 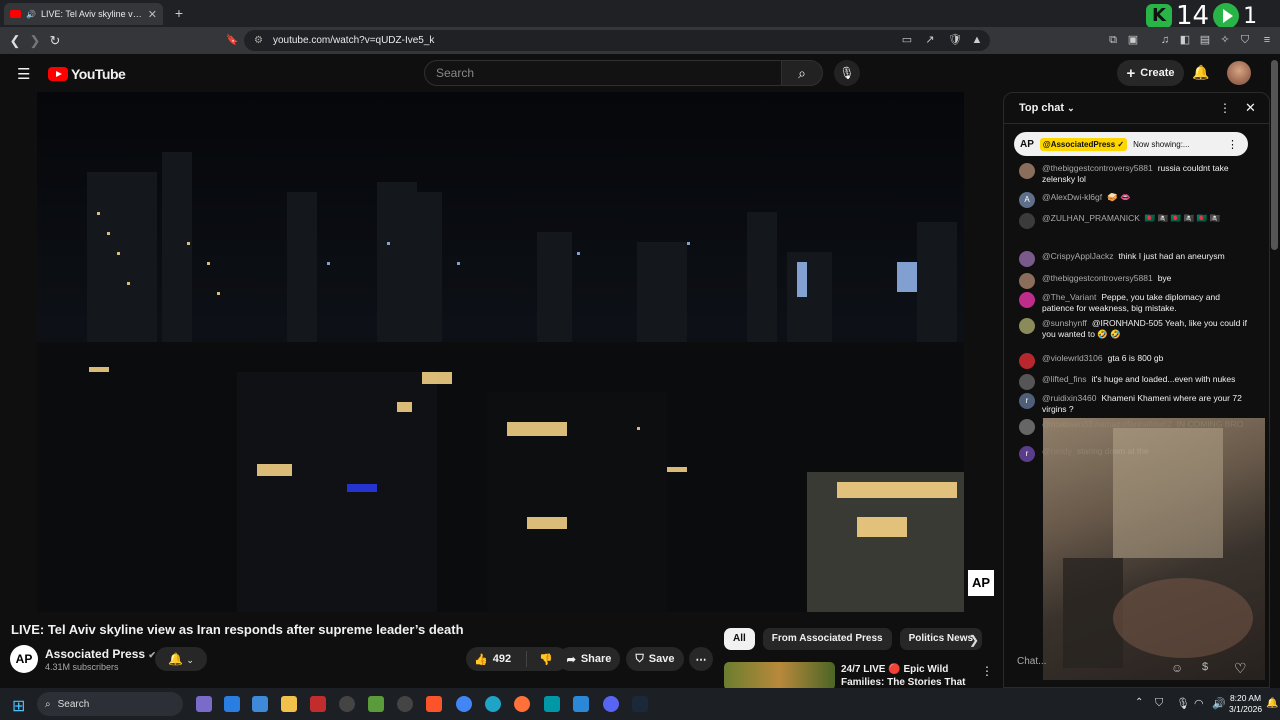 What do you see at coordinates (1165, 40) in the screenshot?
I see `music-icon: ♫` at bounding box center [1165, 40].